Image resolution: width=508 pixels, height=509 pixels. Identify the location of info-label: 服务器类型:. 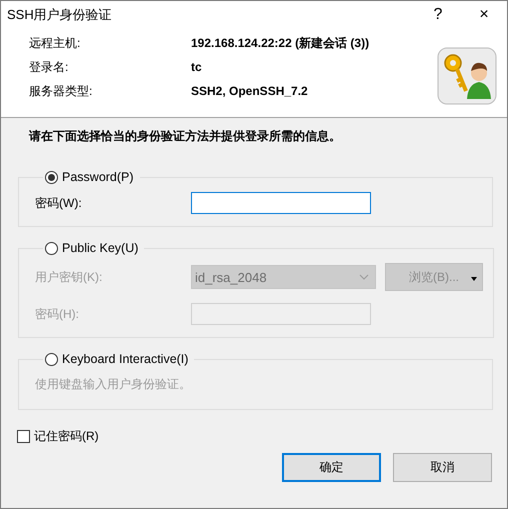
(61, 91).